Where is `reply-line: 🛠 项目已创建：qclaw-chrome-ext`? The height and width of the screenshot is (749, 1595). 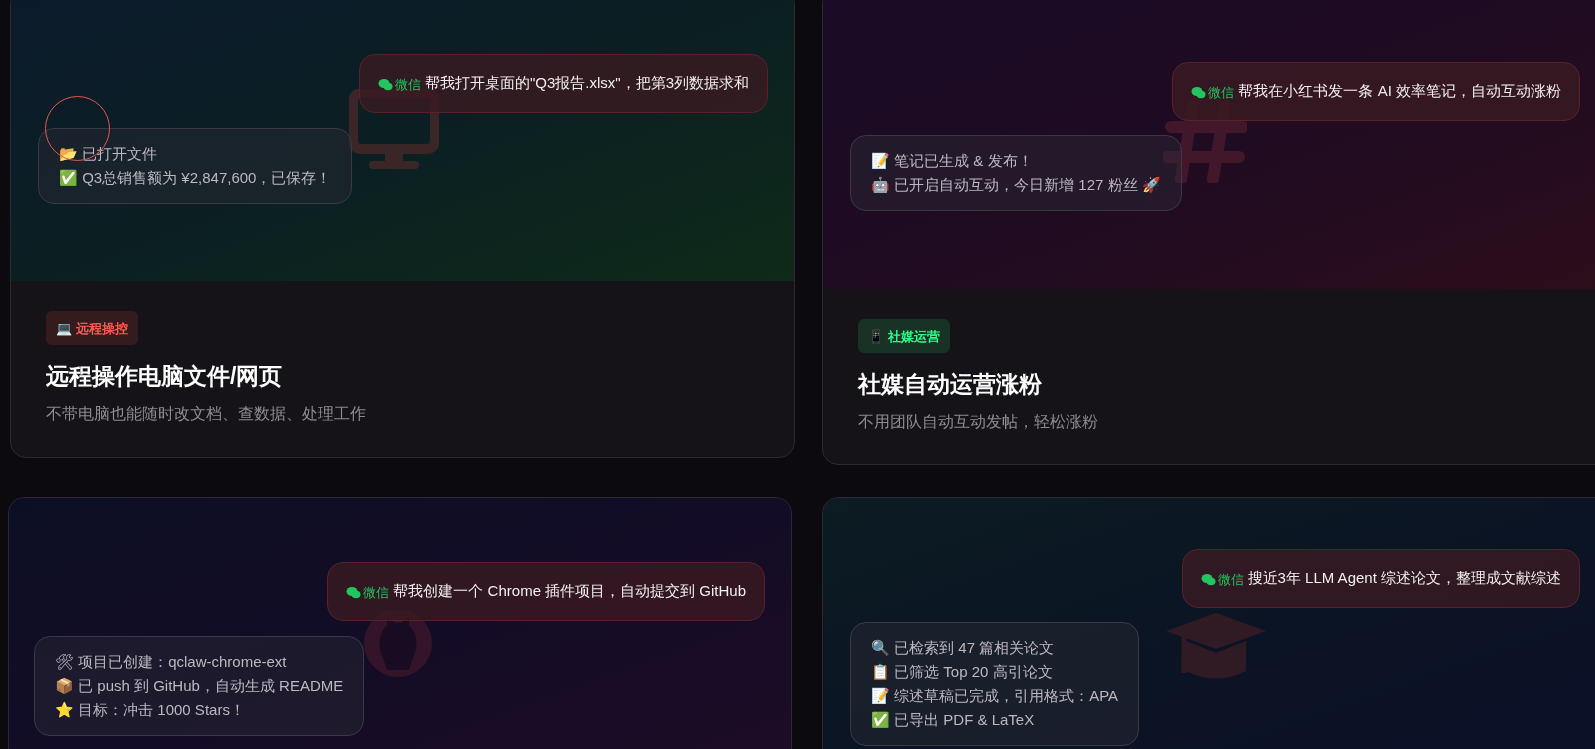
reply-line: 🛠 项目已创建：qclaw-chrome-ext is located at coordinates (171, 661).